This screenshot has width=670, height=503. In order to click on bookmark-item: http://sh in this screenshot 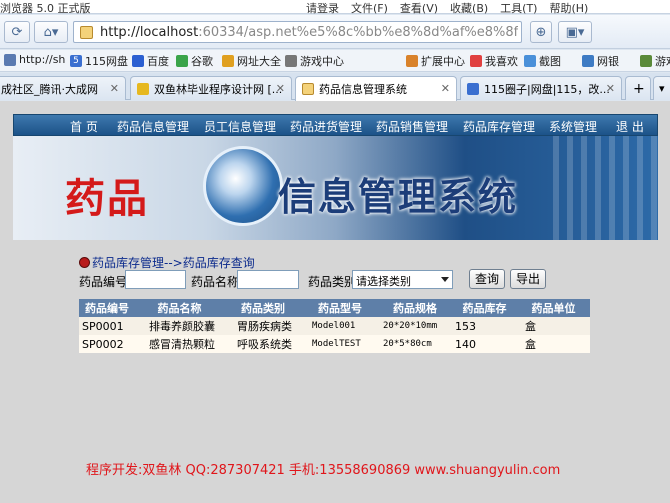, I will do `click(34, 59)`.